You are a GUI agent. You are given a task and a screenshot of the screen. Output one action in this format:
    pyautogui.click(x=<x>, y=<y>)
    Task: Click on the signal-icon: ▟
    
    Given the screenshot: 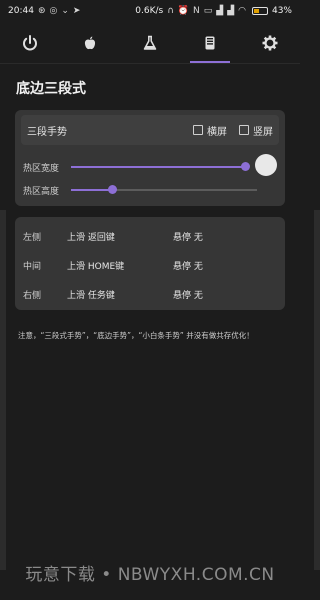 What is the action you would take?
    pyautogui.click(x=220, y=10)
    